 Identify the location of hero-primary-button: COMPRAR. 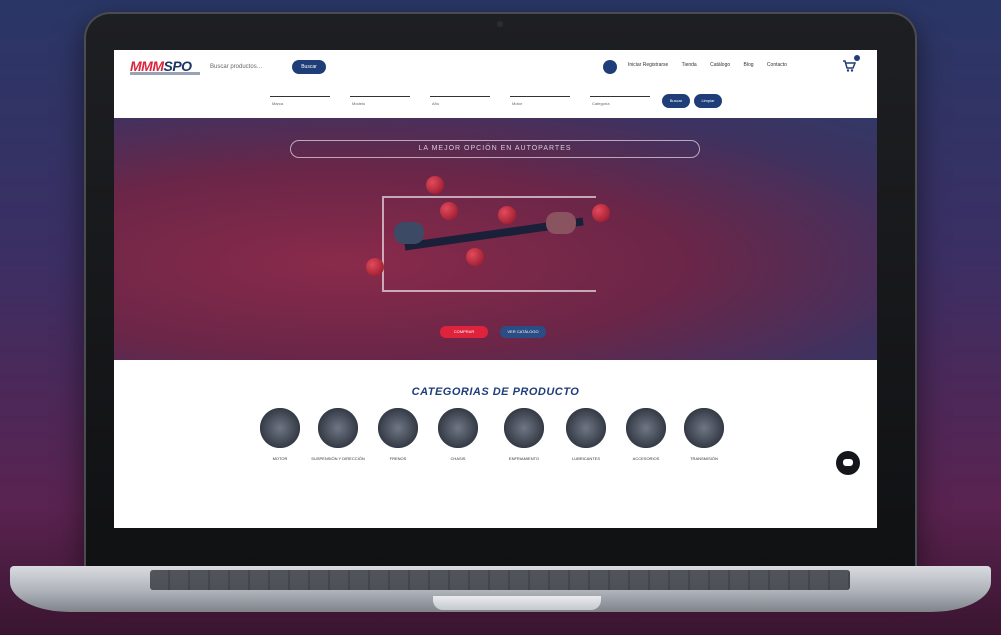
(464, 332).